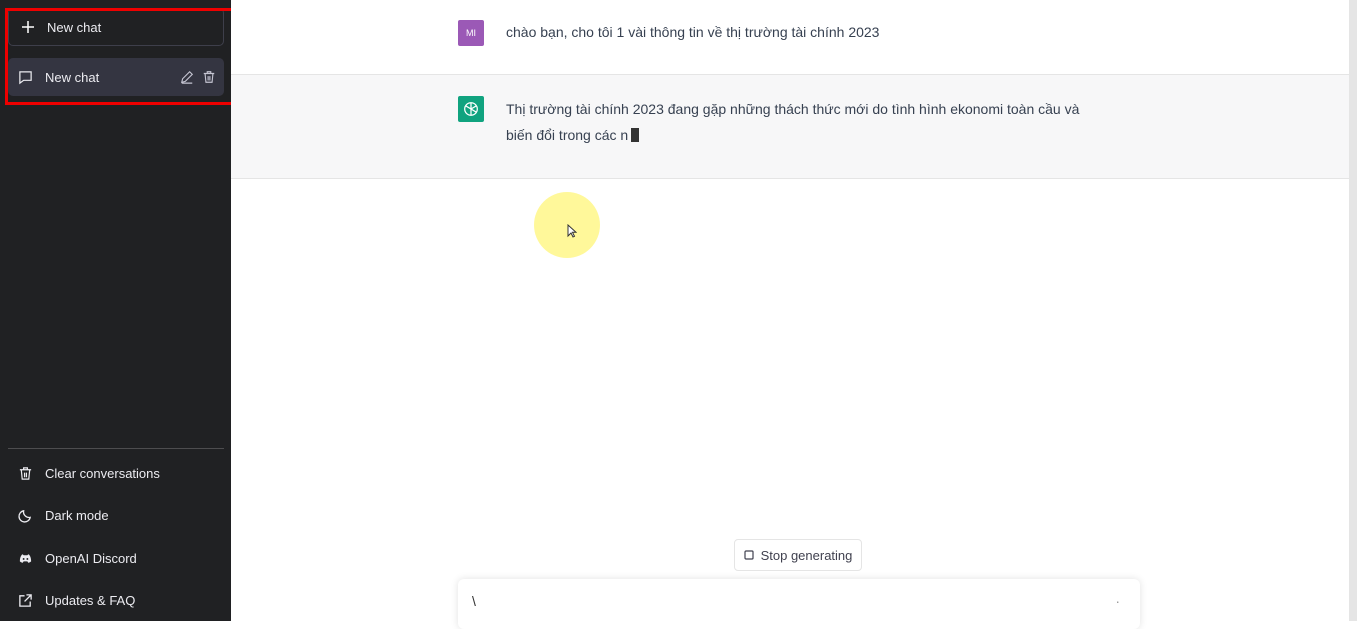 The image size is (1365, 629). I want to click on updates-faq-link: Updates & FAQ, so click(116, 600).